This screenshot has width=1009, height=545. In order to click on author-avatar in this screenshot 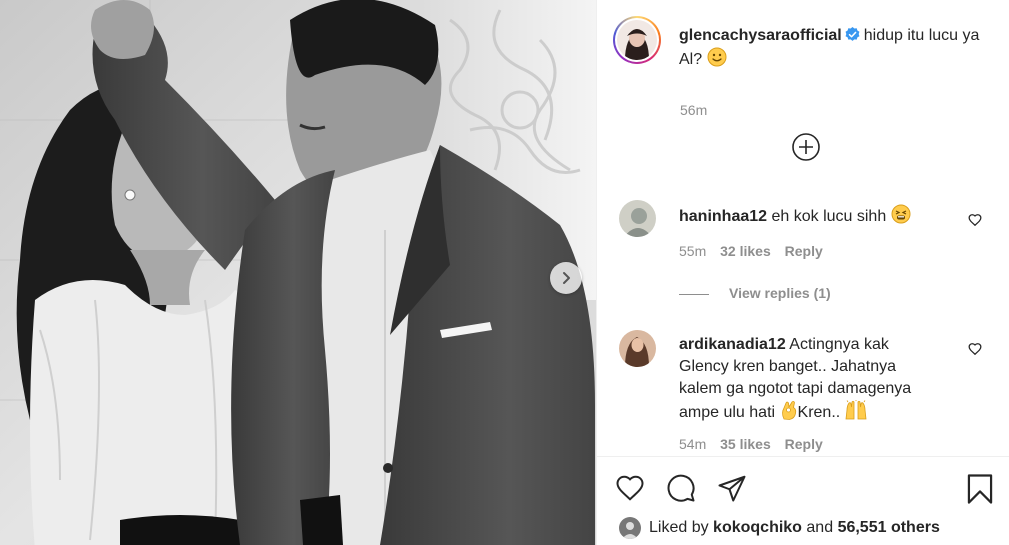, I will do `click(637, 40)`.